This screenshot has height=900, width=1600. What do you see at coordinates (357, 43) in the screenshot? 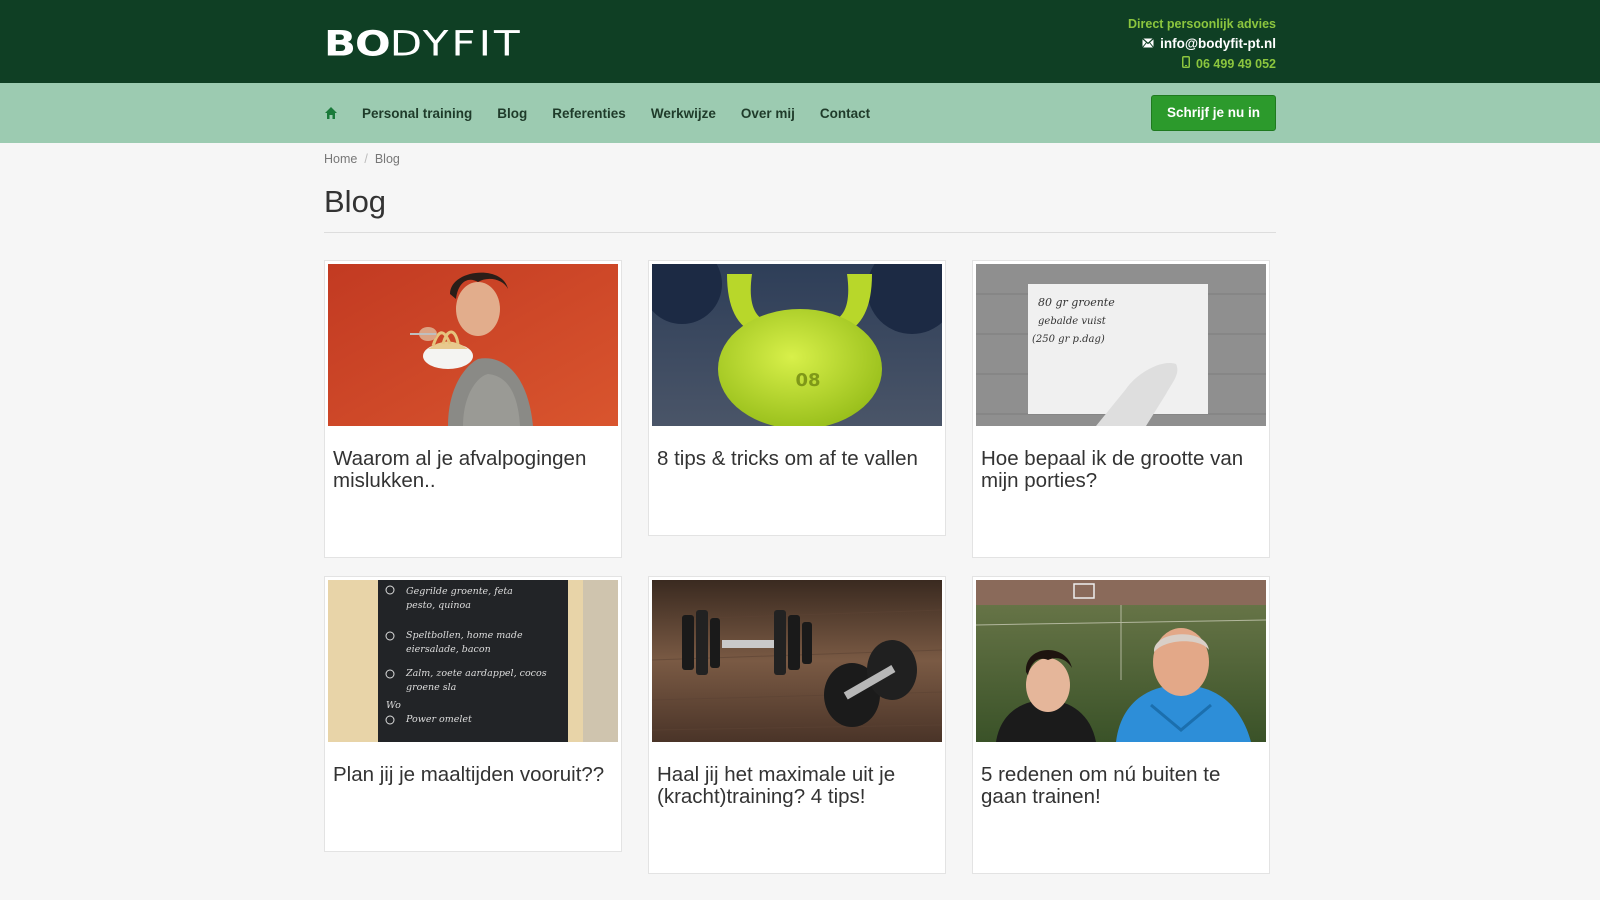
I see `logo-bold-text: BO` at bounding box center [357, 43].